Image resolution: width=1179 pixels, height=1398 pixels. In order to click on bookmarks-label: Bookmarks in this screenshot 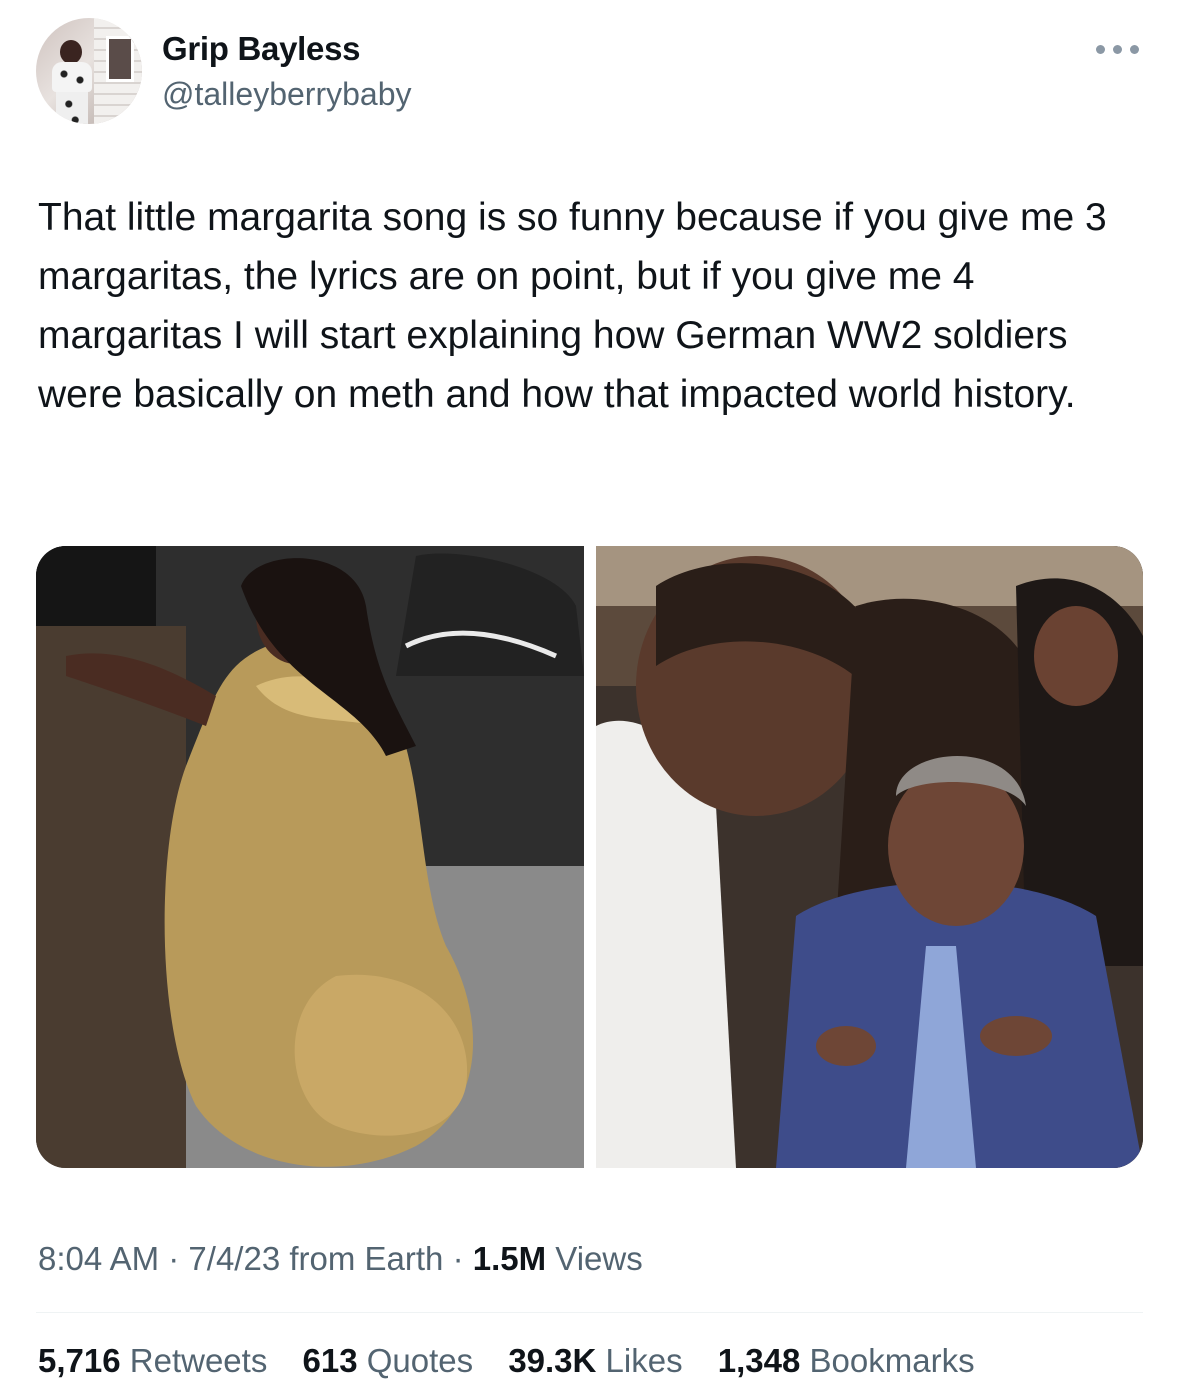, I will do `click(892, 1360)`.